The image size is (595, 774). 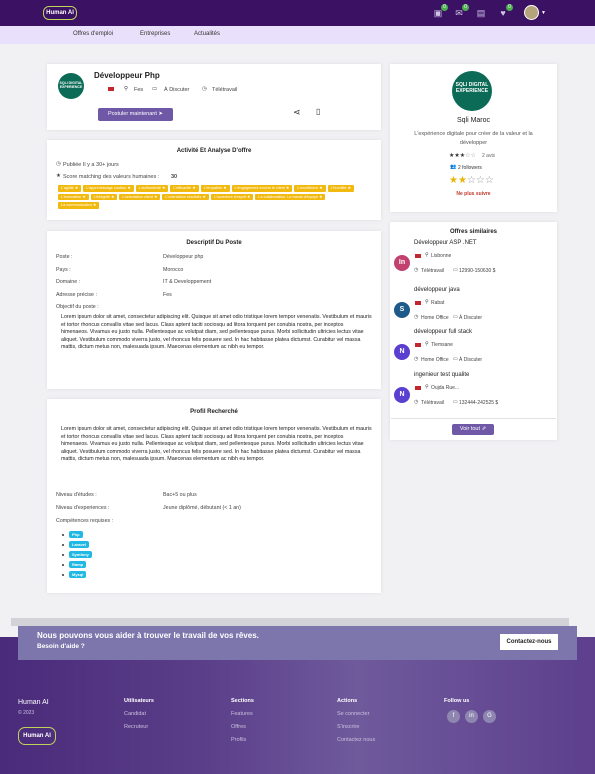 I want to click on heart-icon: ♥ 0, so click(x=505, y=11).